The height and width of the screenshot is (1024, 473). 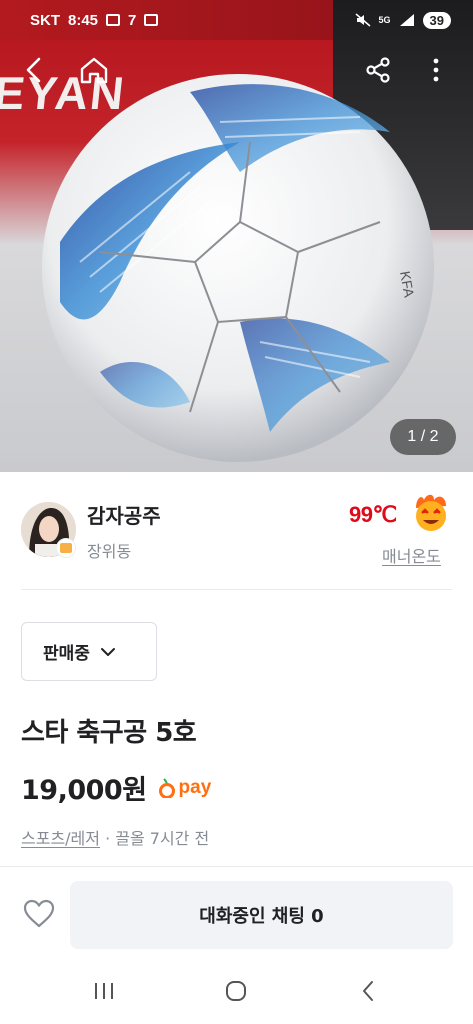 What do you see at coordinates (363, 20) in the screenshot?
I see `mute-icon` at bounding box center [363, 20].